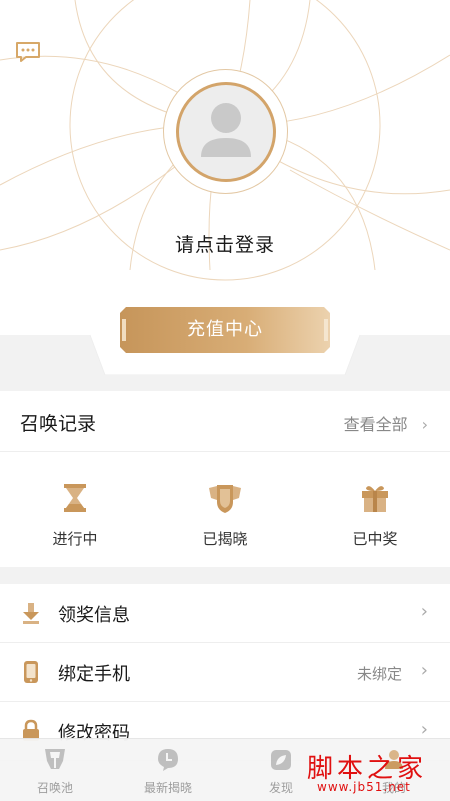  Describe the element at coordinates (55, 759) in the screenshot. I see `transformer-logo-icon` at that location.